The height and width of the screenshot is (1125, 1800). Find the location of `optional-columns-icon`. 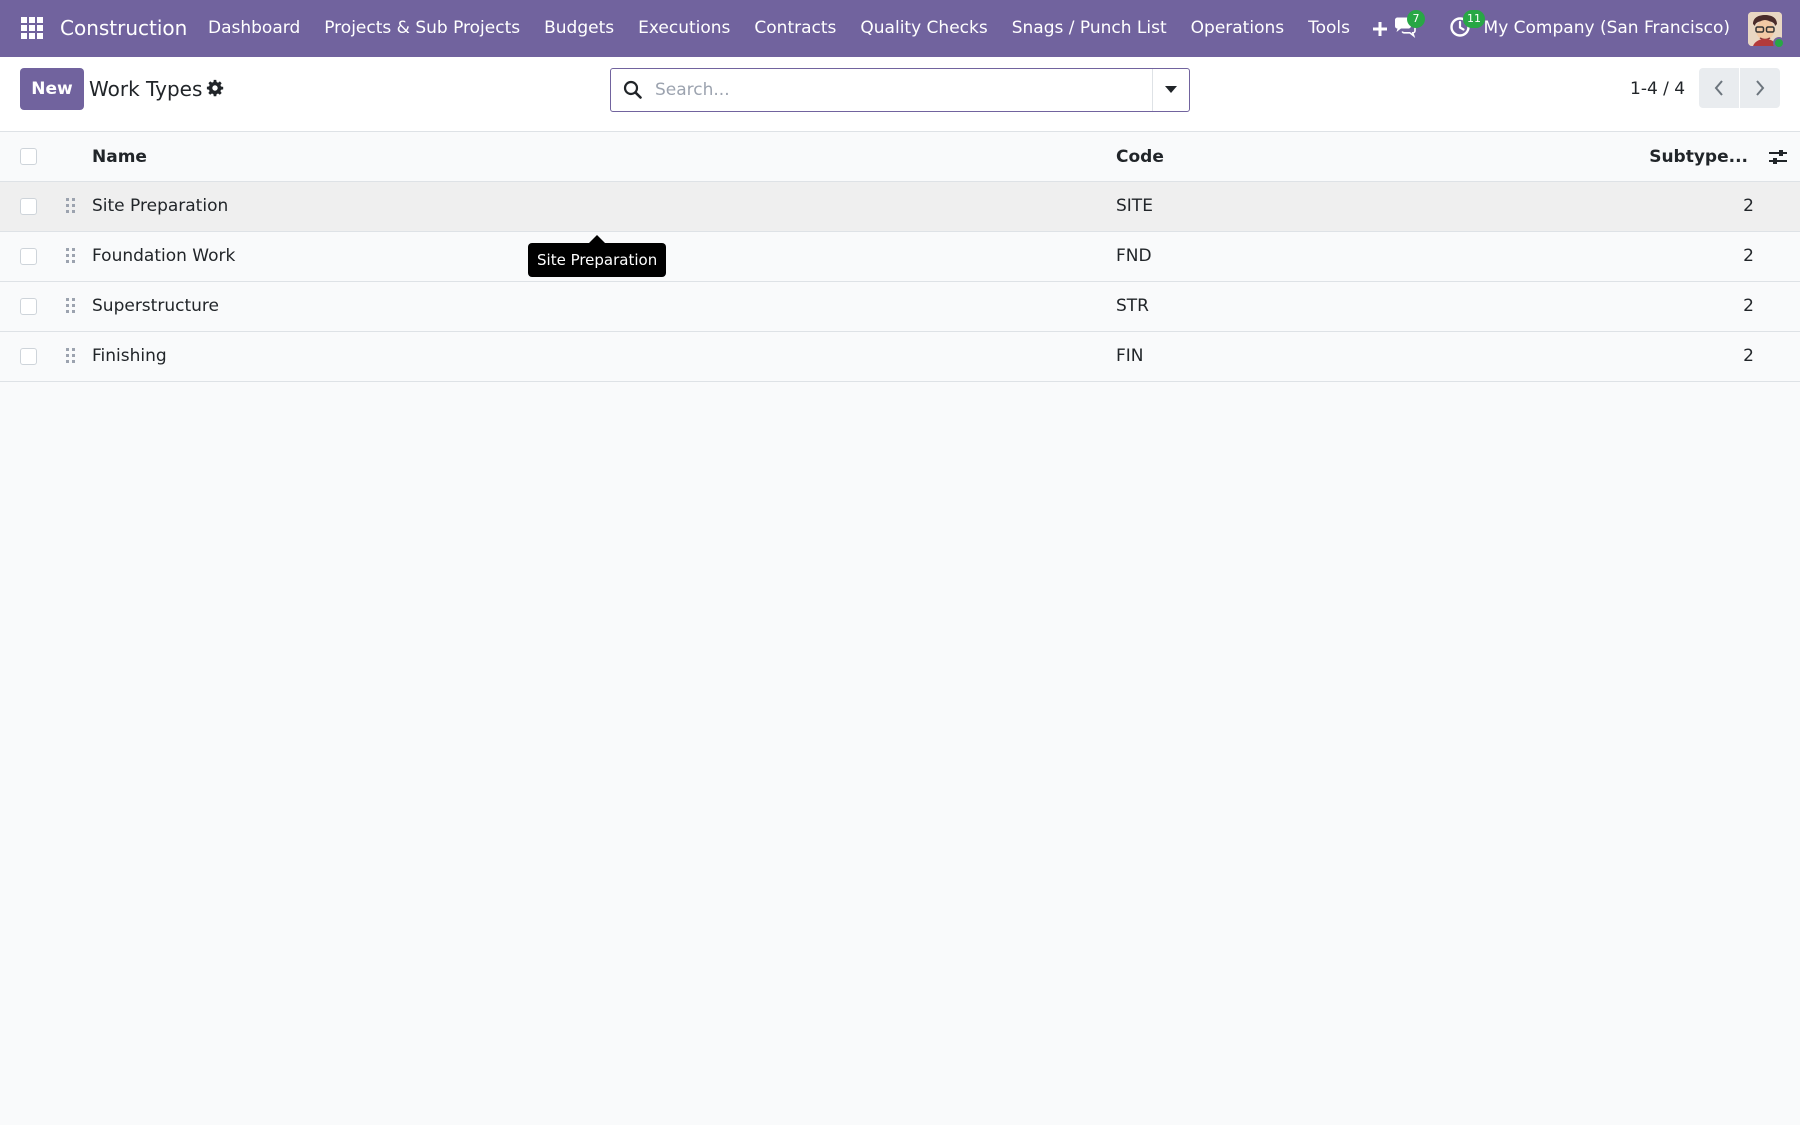

optional-columns-icon is located at coordinates (1778, 157).